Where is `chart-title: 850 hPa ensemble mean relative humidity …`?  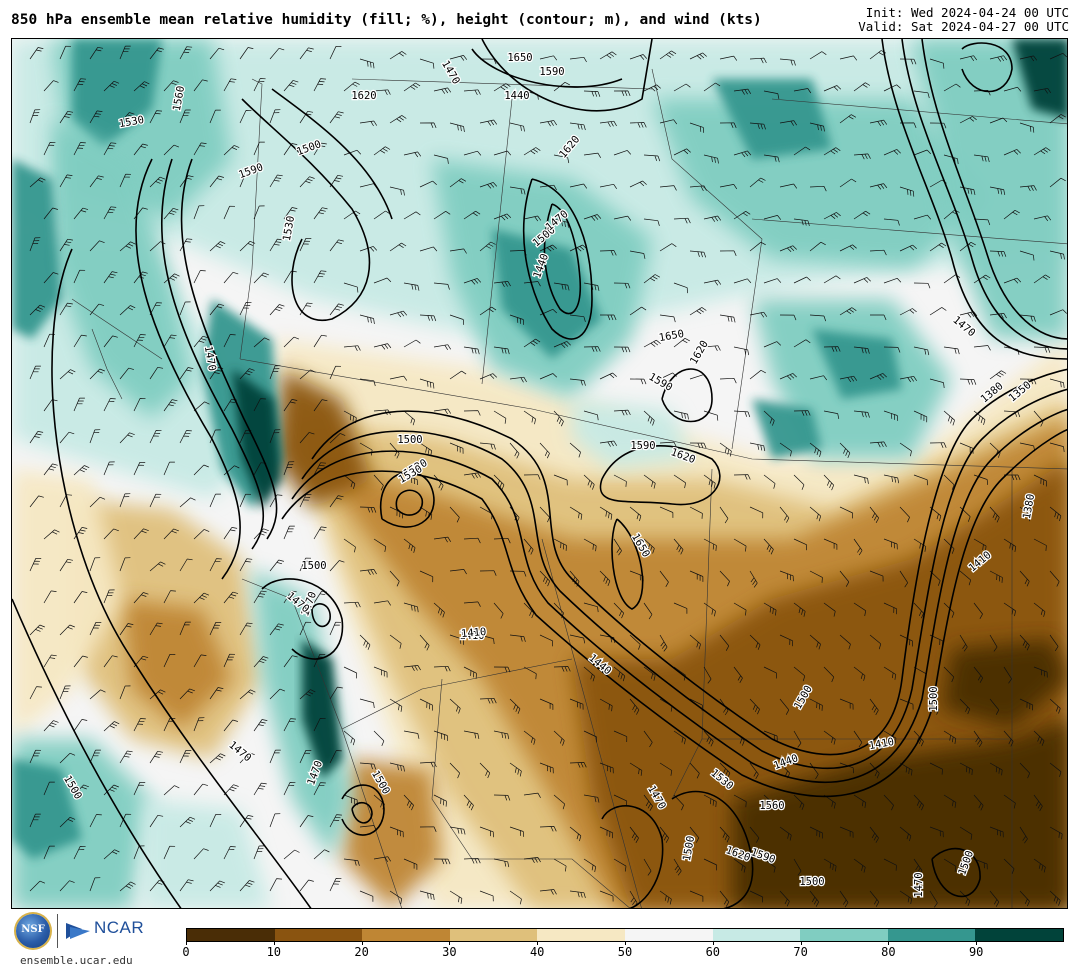 chart-title: 850 hPa ensemble mean relative humidity … is located at coordinates (386, 20).